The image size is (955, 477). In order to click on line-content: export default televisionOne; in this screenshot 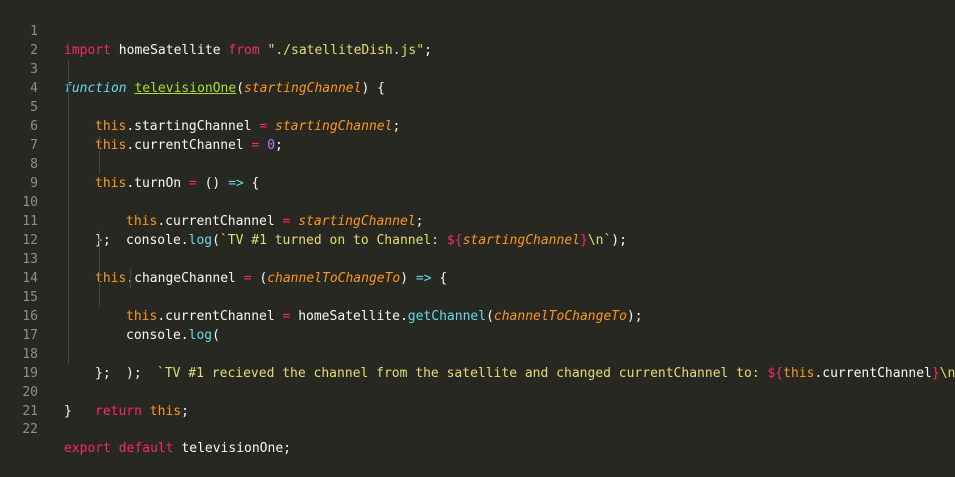, I will do `click(177, 448)`.